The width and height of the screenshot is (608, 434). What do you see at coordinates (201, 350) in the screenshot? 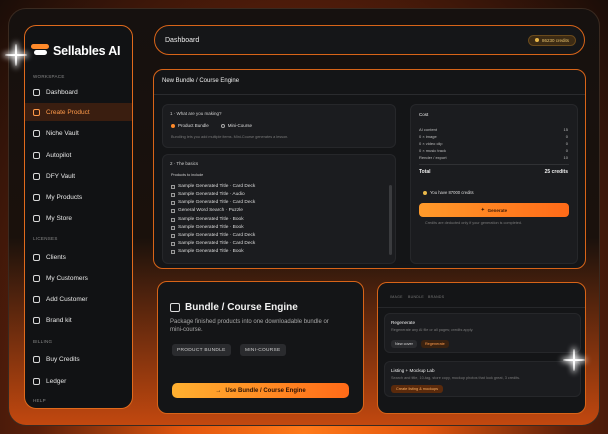
I see `tag-product-bundle: PRODUCT BUNDLE` at bounding box center [201, 350].